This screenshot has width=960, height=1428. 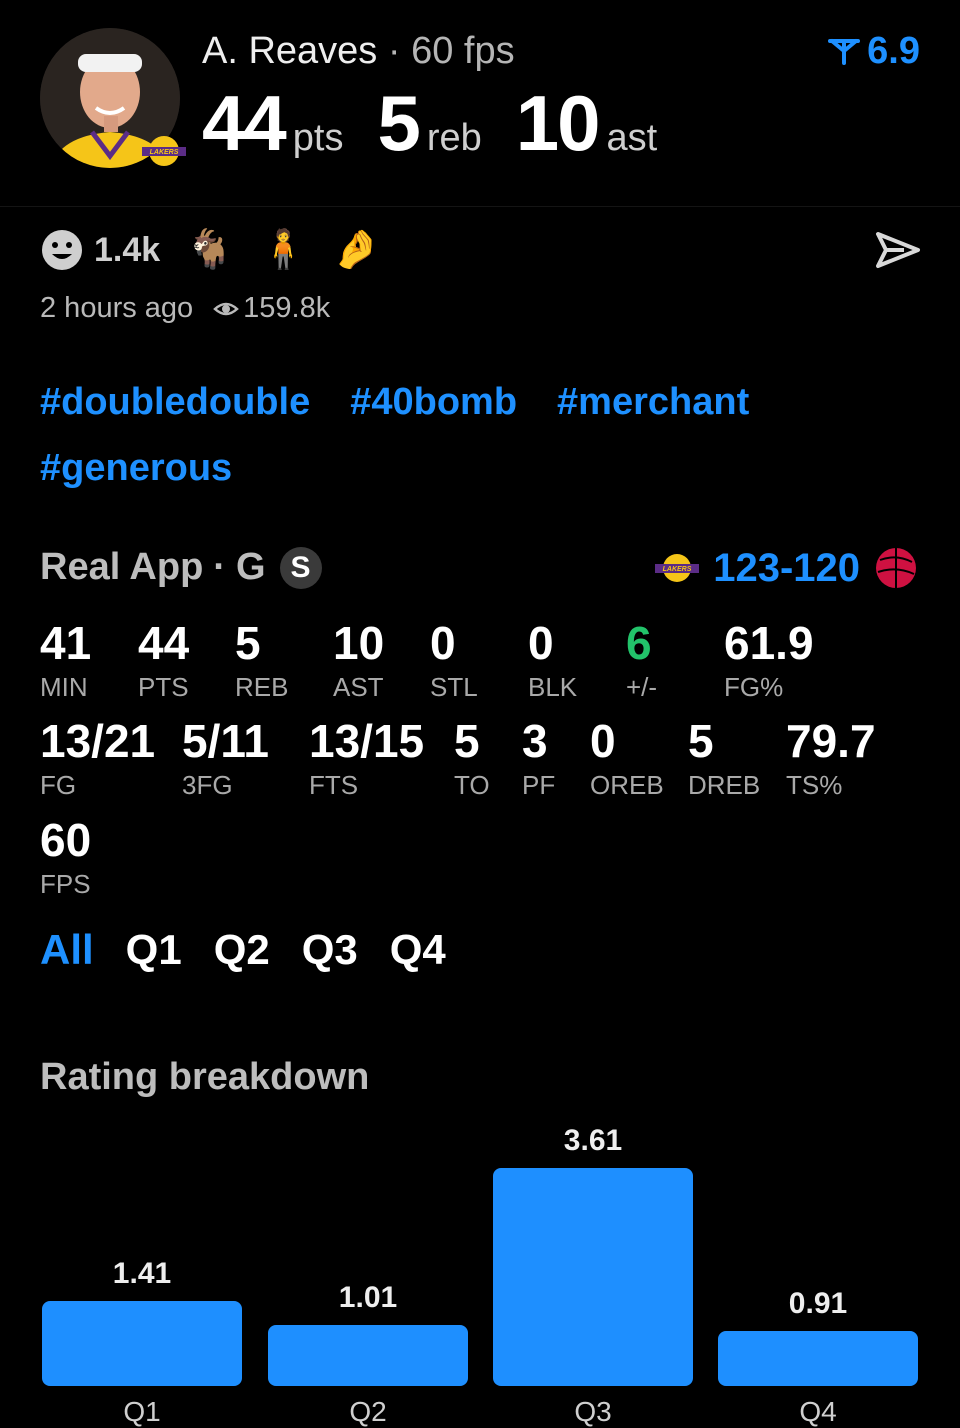 I want to click on source-name: Real App, so click(x=121, y=567).